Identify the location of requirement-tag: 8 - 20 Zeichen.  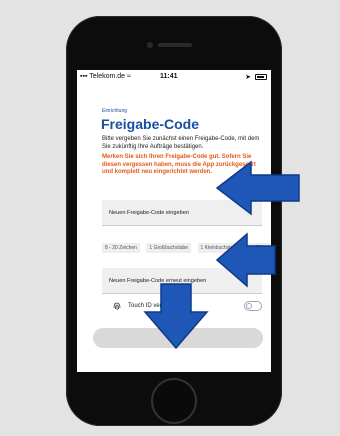
(121, 248).